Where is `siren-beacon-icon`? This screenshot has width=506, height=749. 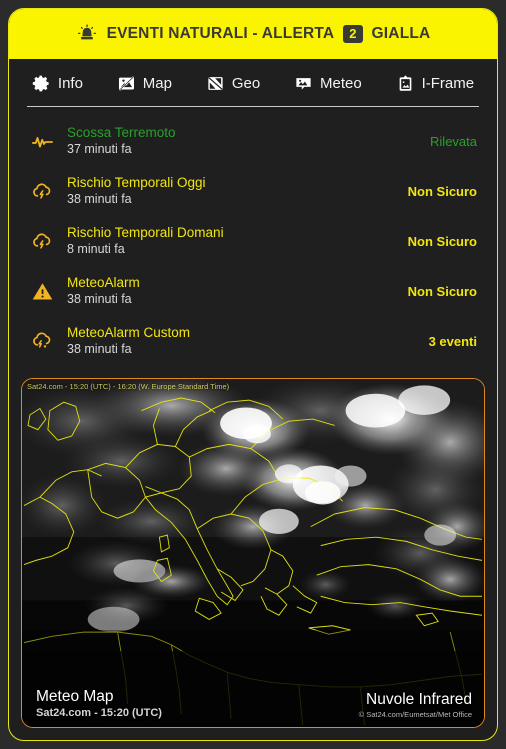
siren-beacon-icon is located at coordinates (87, 34).